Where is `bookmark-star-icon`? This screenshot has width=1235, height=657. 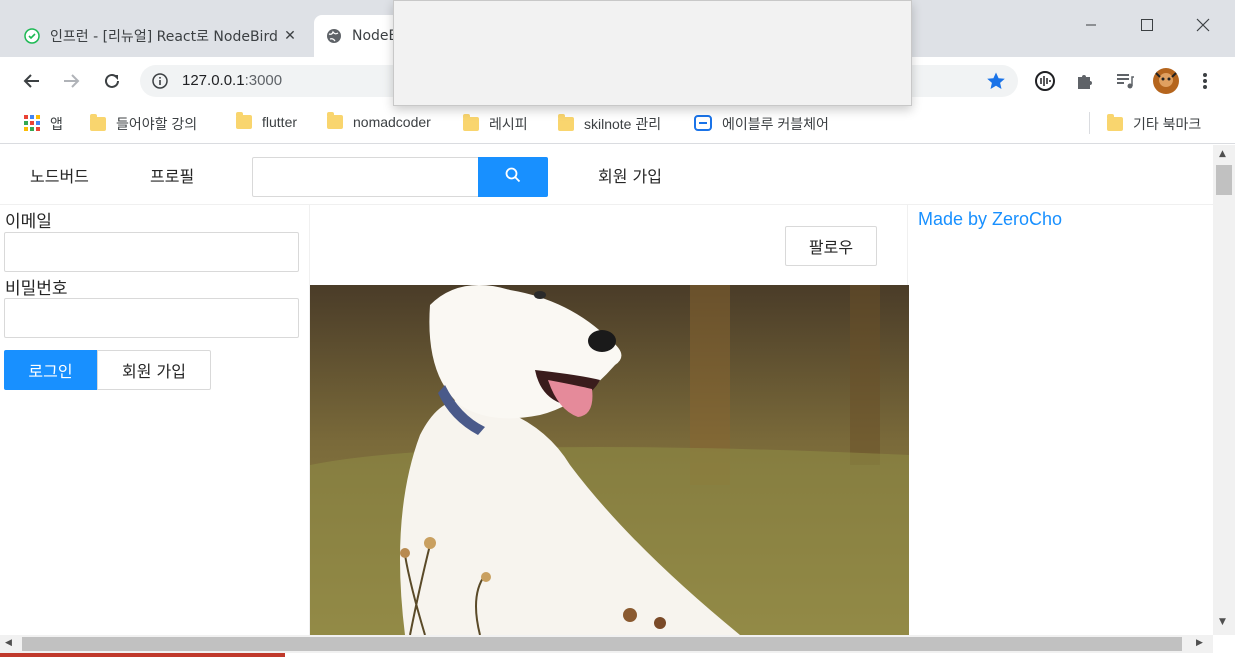
bookmark-star-icon is located at coordinates (996, 83).